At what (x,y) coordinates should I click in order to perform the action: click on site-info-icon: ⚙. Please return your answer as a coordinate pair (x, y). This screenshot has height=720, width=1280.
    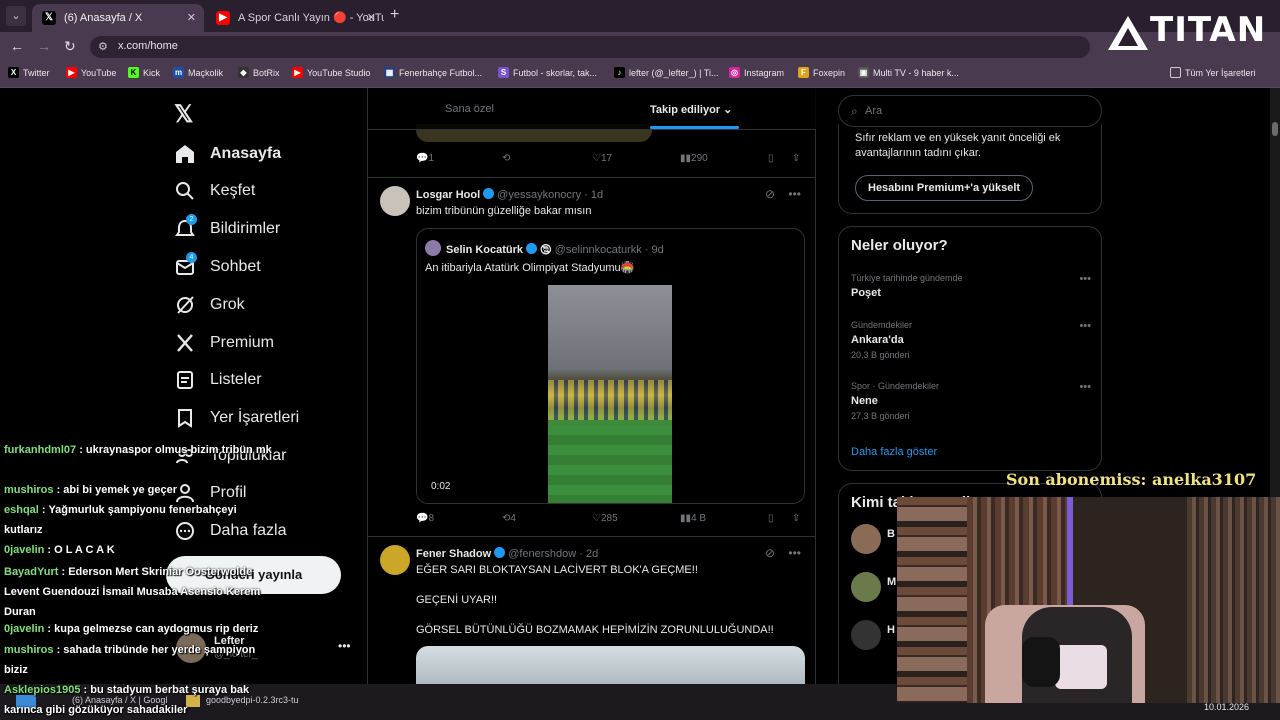
    Looking at the image, I should click on (103, 46).